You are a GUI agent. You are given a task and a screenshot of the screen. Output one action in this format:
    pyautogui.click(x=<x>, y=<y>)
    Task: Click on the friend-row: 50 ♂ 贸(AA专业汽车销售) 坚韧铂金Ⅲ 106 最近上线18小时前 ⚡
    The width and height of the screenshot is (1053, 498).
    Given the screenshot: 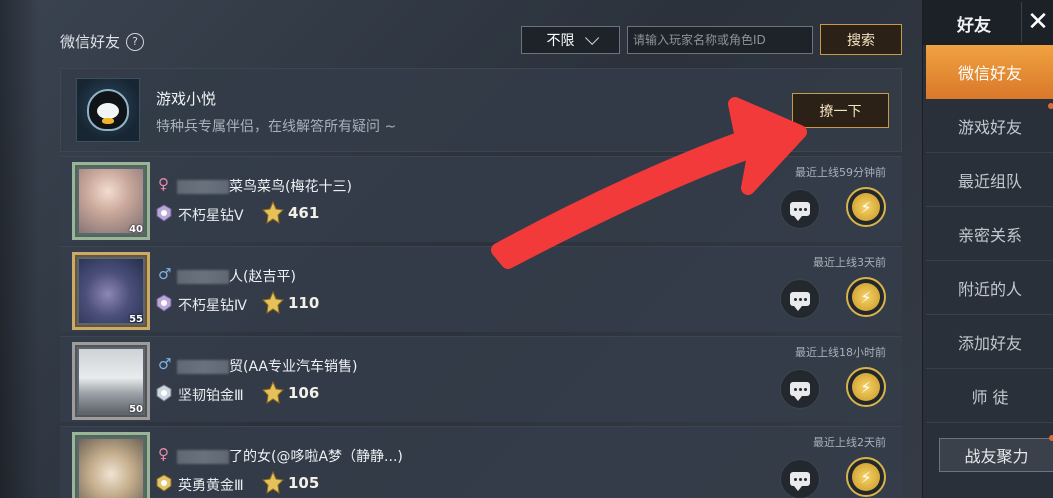 What is the action you would take?
    pyautogui.click(x=481, y=379)
    